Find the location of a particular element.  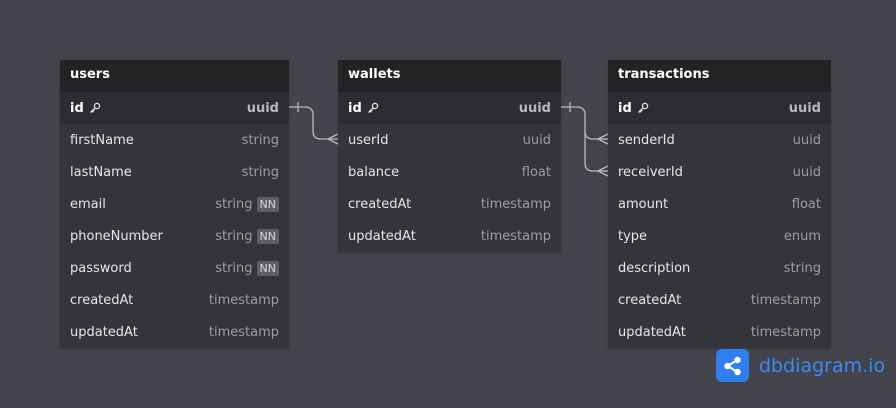

relationship-wallets-receiverId is located at coordinates (596, 151).